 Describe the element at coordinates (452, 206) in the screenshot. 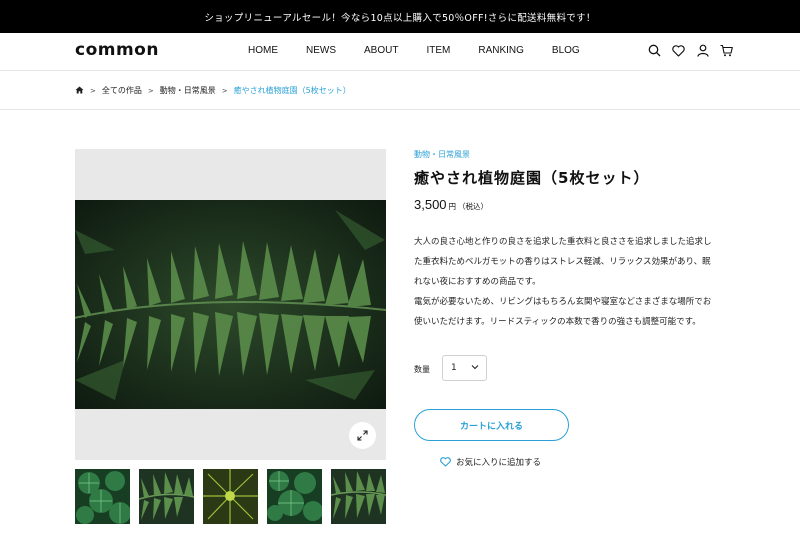

I see `price-unit: 円` at that location.